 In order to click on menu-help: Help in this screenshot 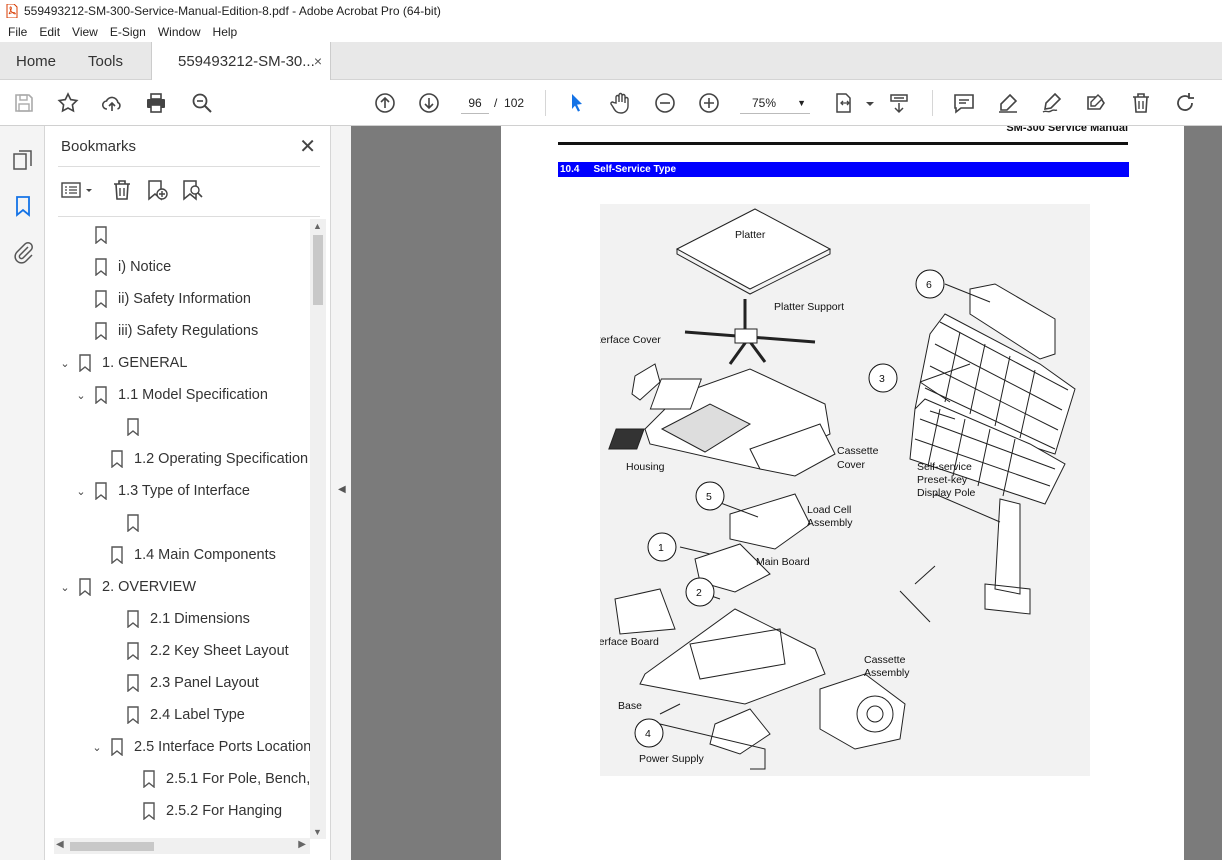, I will do `click(225, 32)`.